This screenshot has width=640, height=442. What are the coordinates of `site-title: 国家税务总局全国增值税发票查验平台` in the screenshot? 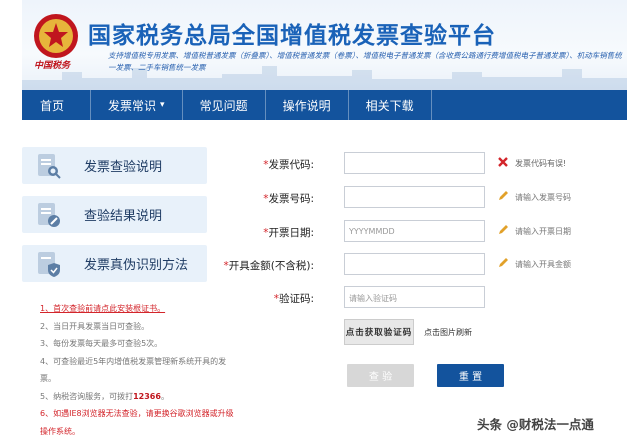 It's located at (292, 36).